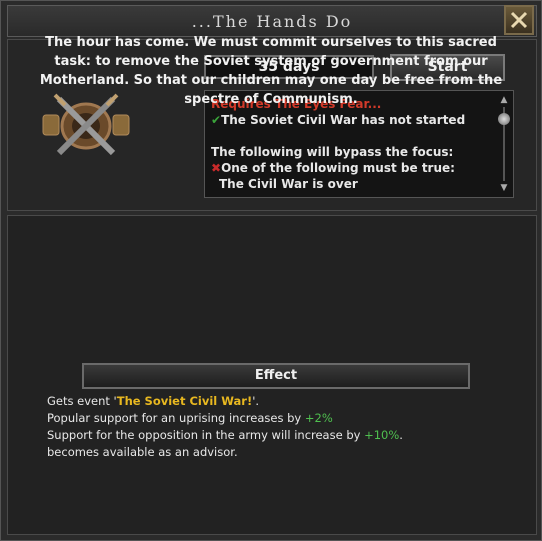 Image resolution: width=542 pixels, height=541 pixels. I want to click on requirement-line: ✔The Soviet Civil War has not started, so click(353, 120).